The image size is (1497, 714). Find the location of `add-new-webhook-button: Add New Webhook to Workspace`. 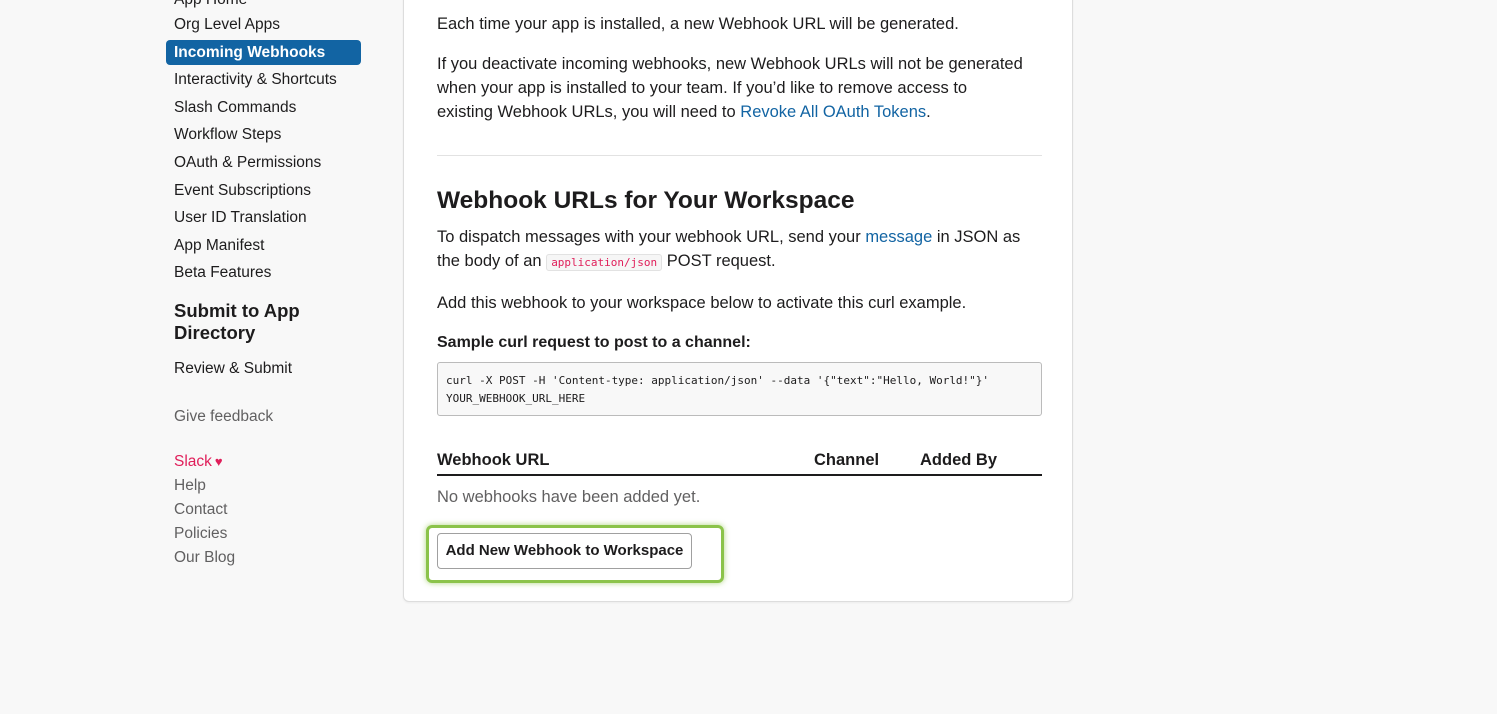

add-new-webhook-button: Add New Webhook to Workspace is located at coordinates (564, 551).